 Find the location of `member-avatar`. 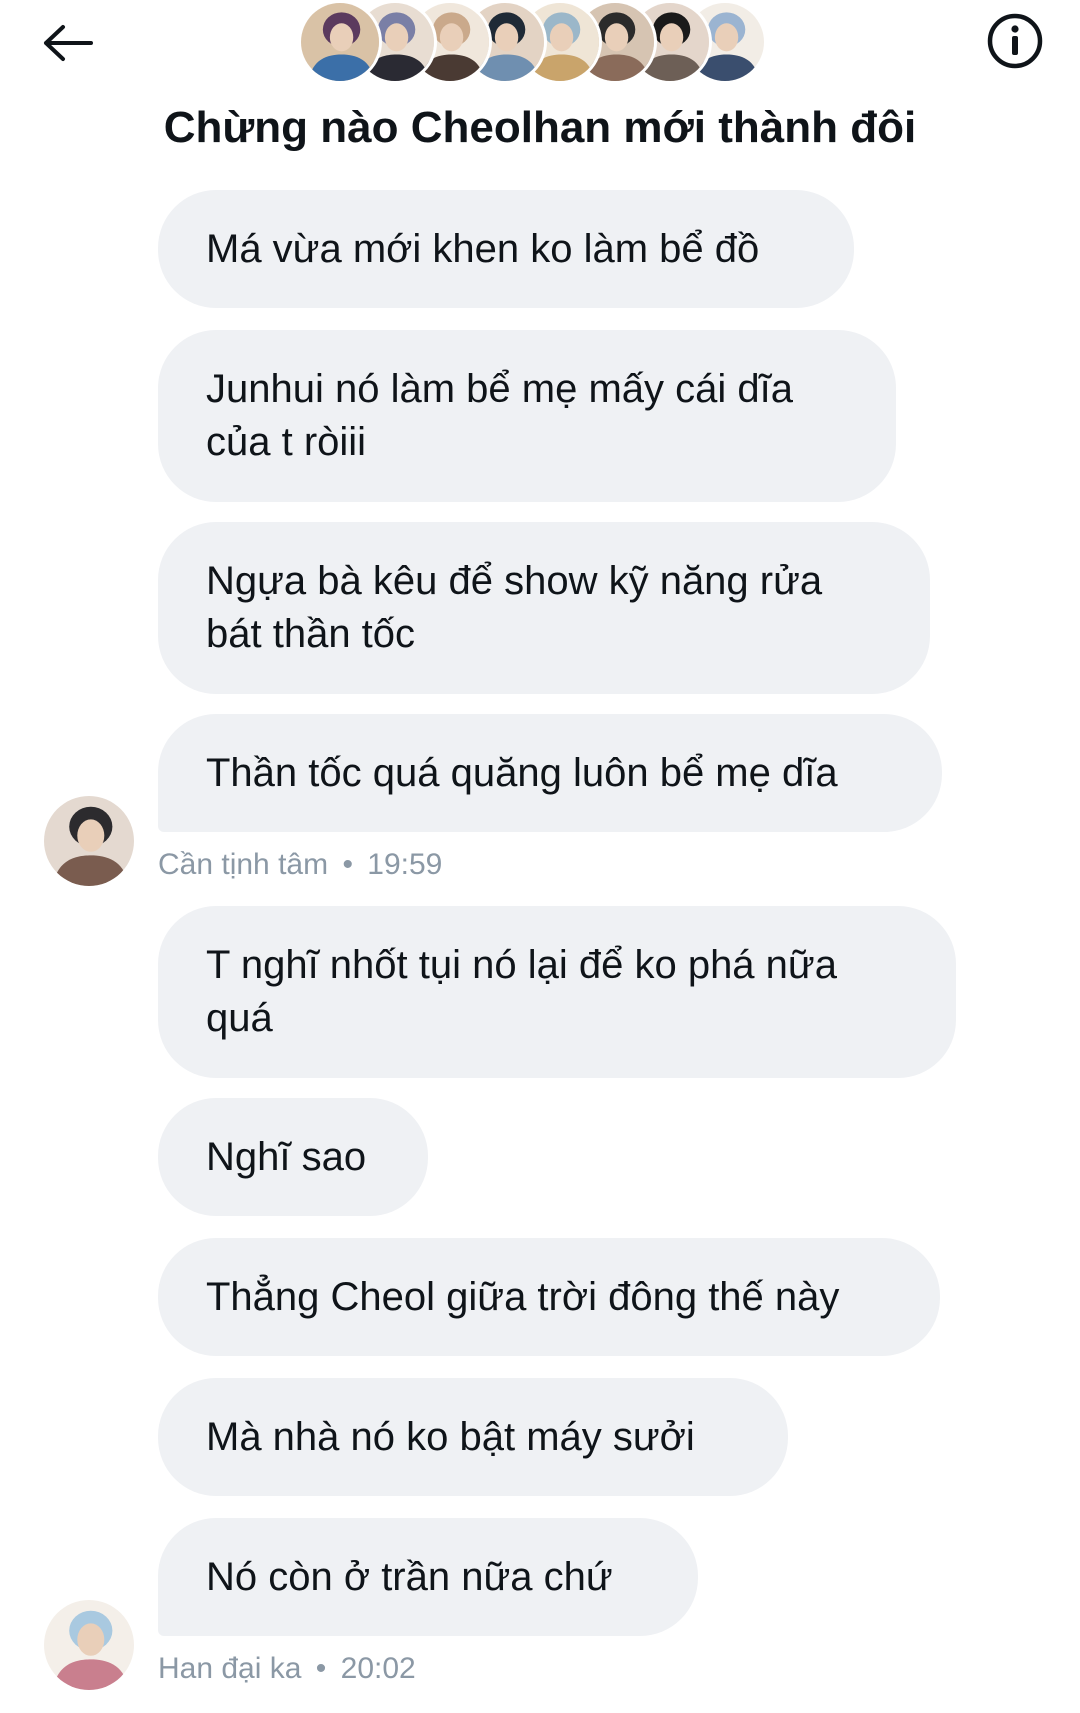

member-avatar is located at coordinates (340, 42).